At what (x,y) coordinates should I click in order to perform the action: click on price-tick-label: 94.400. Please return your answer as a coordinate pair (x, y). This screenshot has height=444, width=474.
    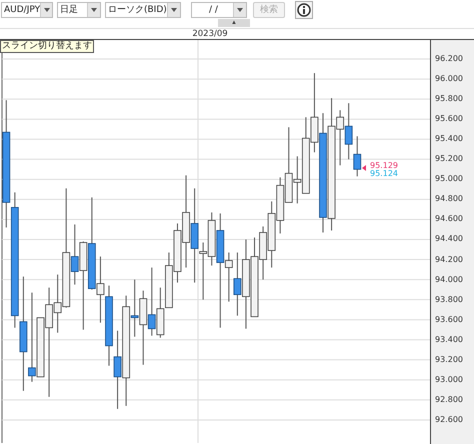
    Looking at the image, I should click on (449, 239).